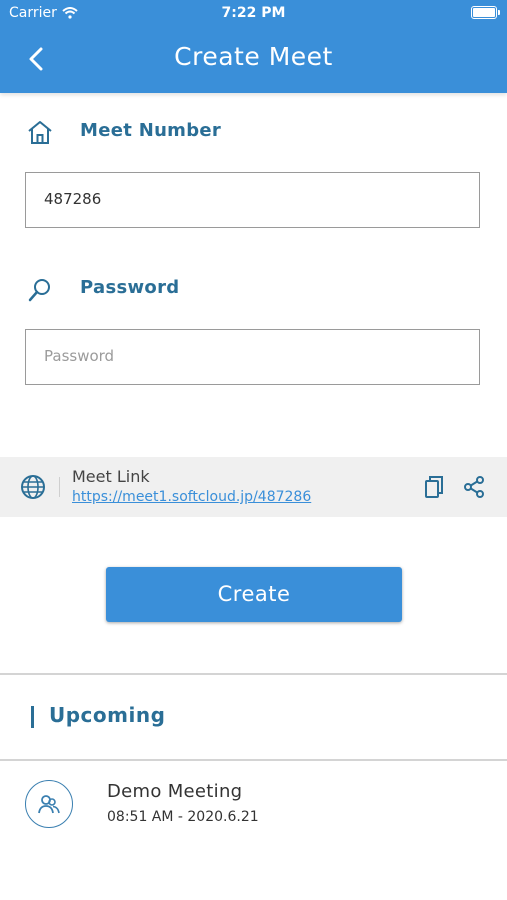  I want to click on meet-link-title: Meet Link, so click(111, 476).